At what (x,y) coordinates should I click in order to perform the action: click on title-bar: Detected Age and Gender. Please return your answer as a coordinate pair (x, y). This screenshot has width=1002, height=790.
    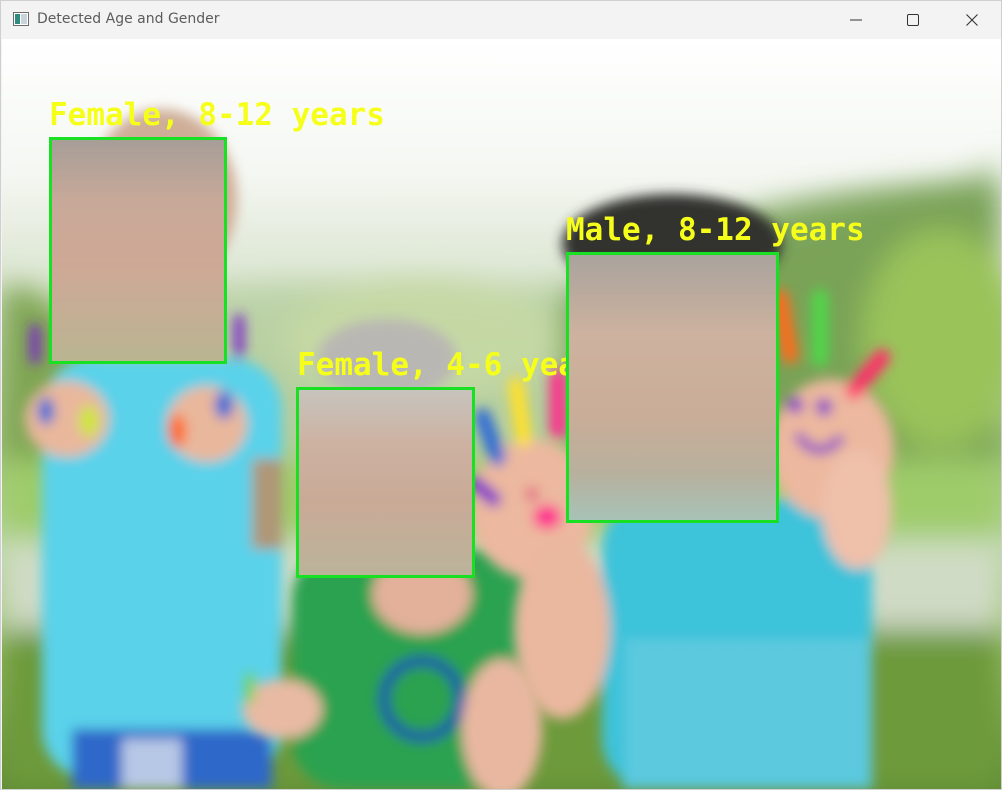
    Looking at the image, I should click on (501, 20).